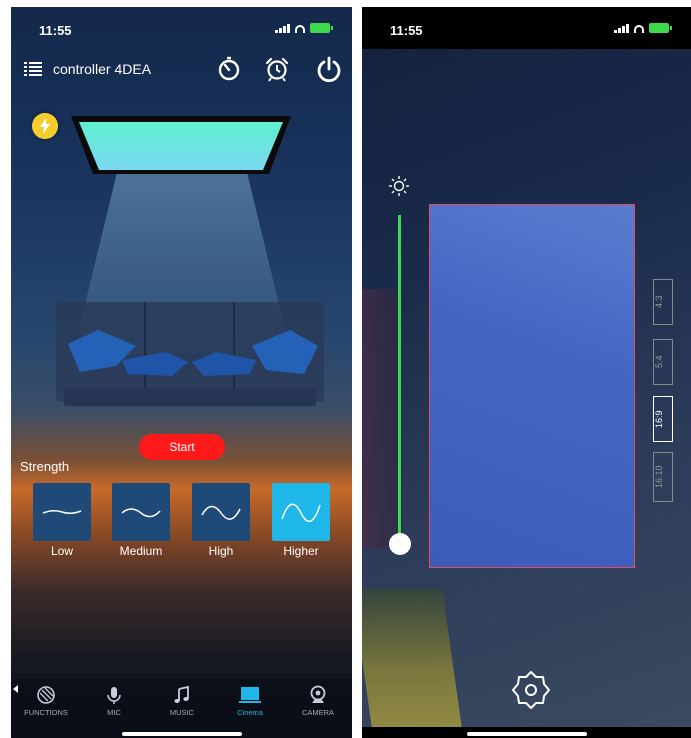 This screenshot has height=738, width=691. I want to click on home-indicator, so click(181, 734).